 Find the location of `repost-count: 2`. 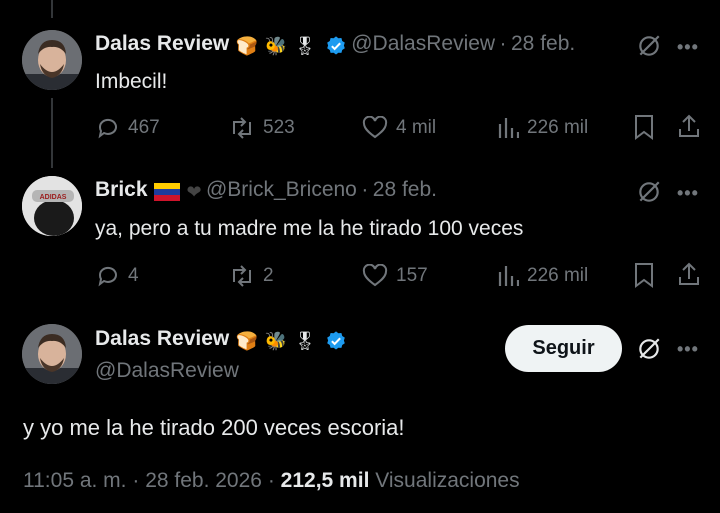

repost-count: 2 is located at coordinates (268, 275).